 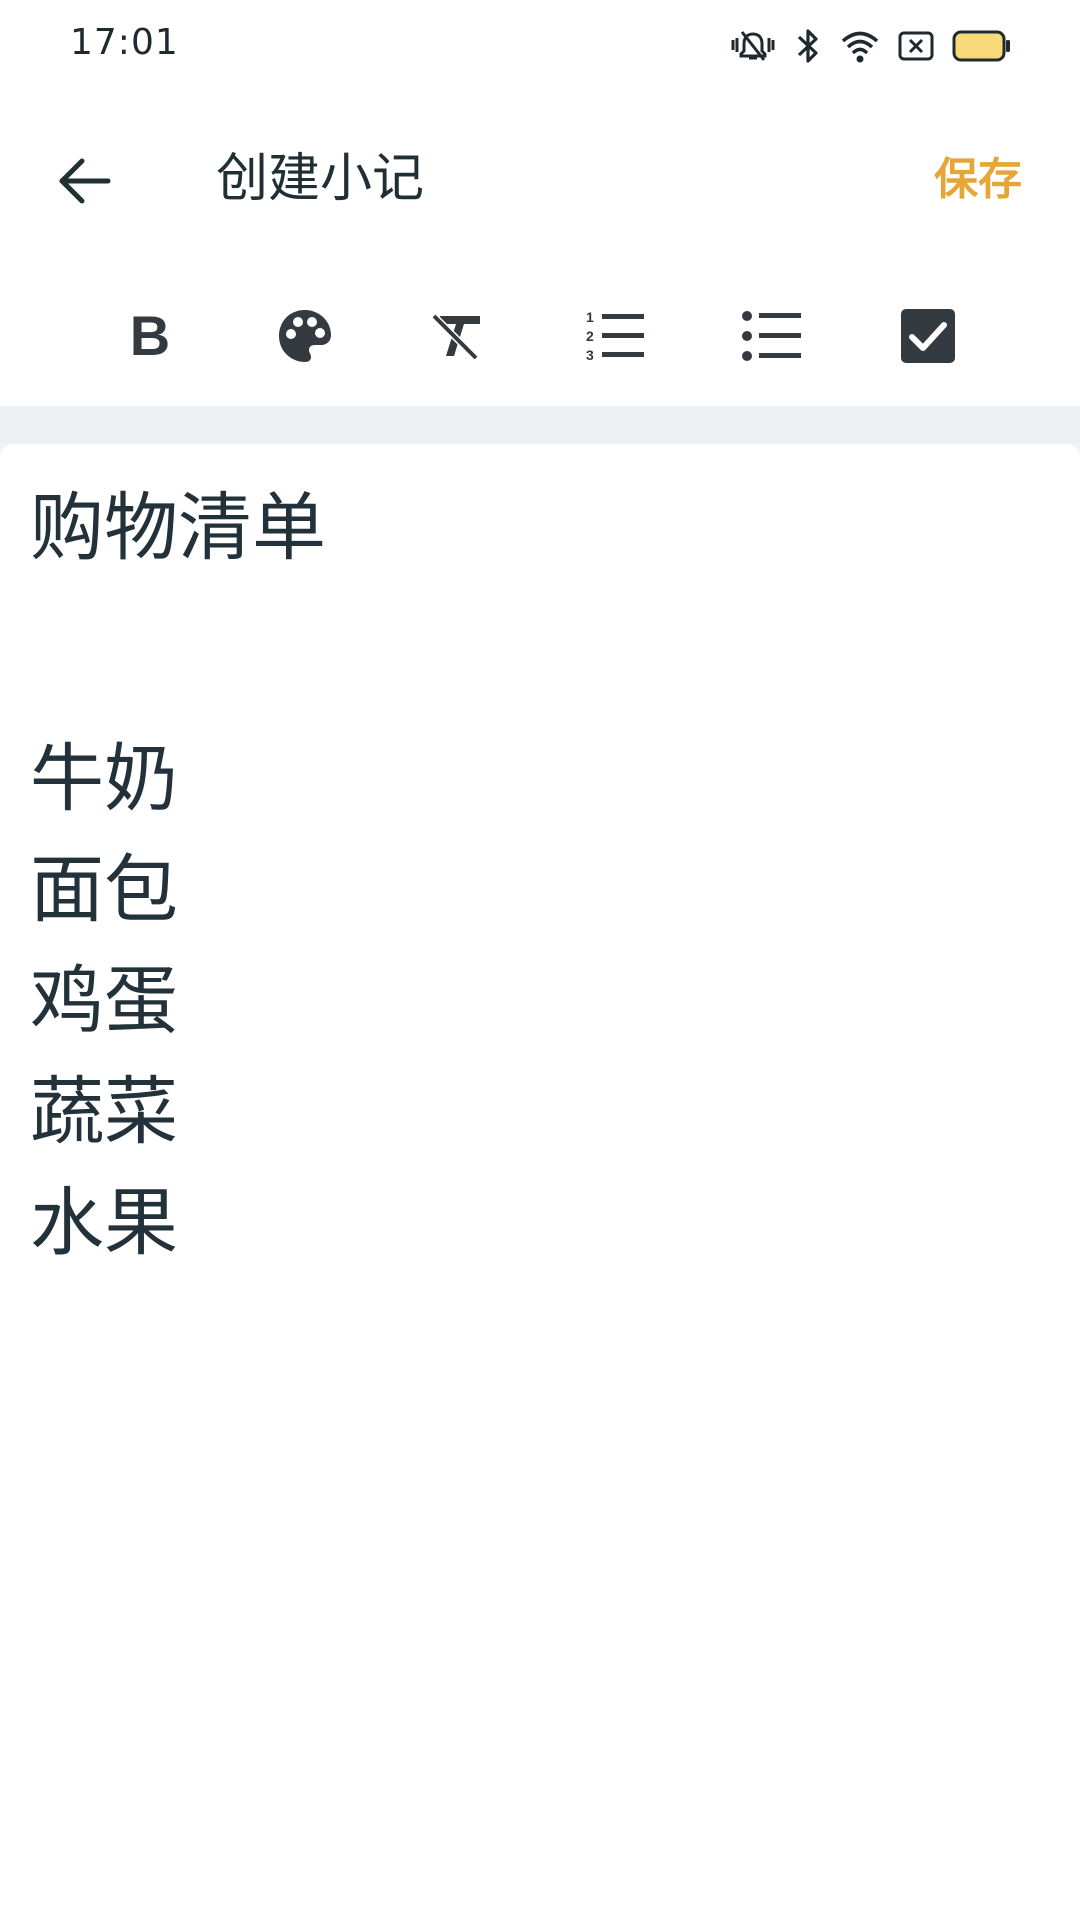 What do you see at coordinates (124, 42) in the screenshot?
I see `status-time: 17:01` at bounding box center [124, 42].